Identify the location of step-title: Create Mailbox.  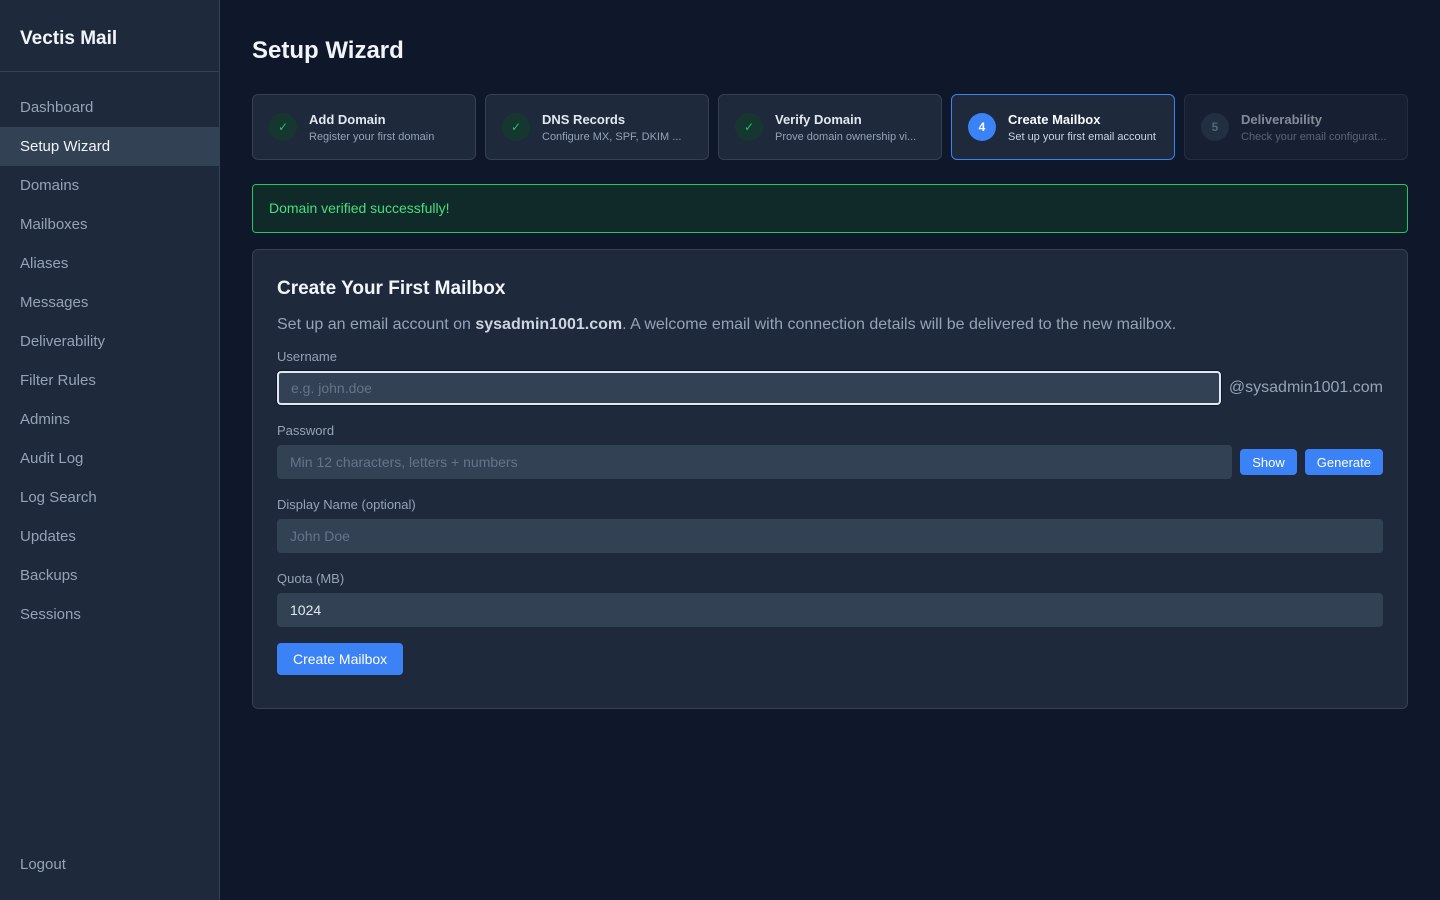
(1054, 119).